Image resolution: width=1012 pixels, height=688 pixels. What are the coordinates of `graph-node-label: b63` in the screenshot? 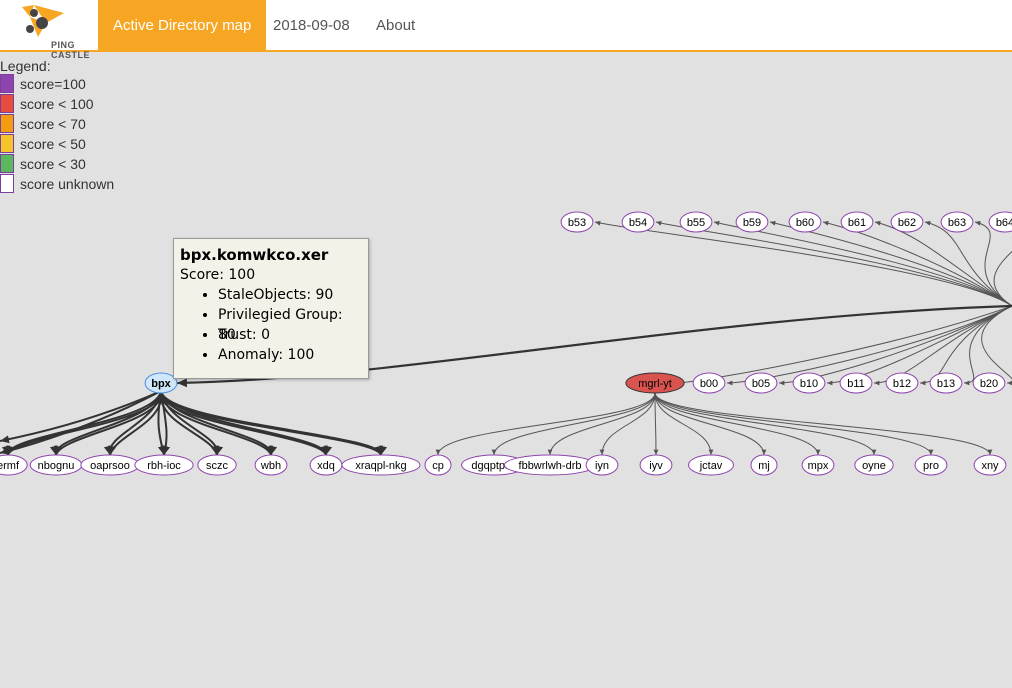 It's located at (957, 223).